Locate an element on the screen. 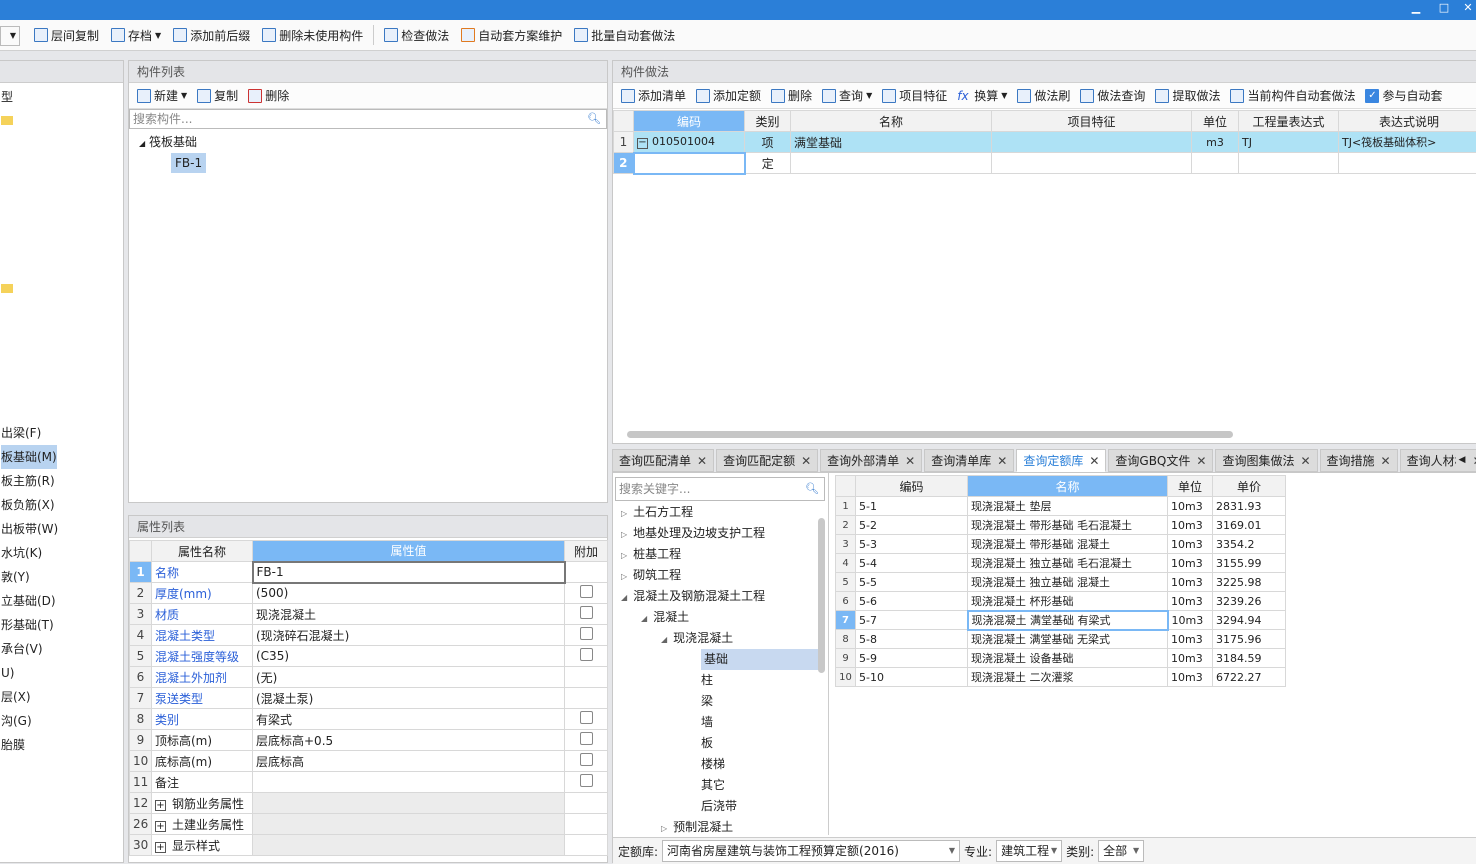 The height and width of the screenshot is (864, 1476). component-type-item: 板负筋(X) is located at coordinates (61, 505).